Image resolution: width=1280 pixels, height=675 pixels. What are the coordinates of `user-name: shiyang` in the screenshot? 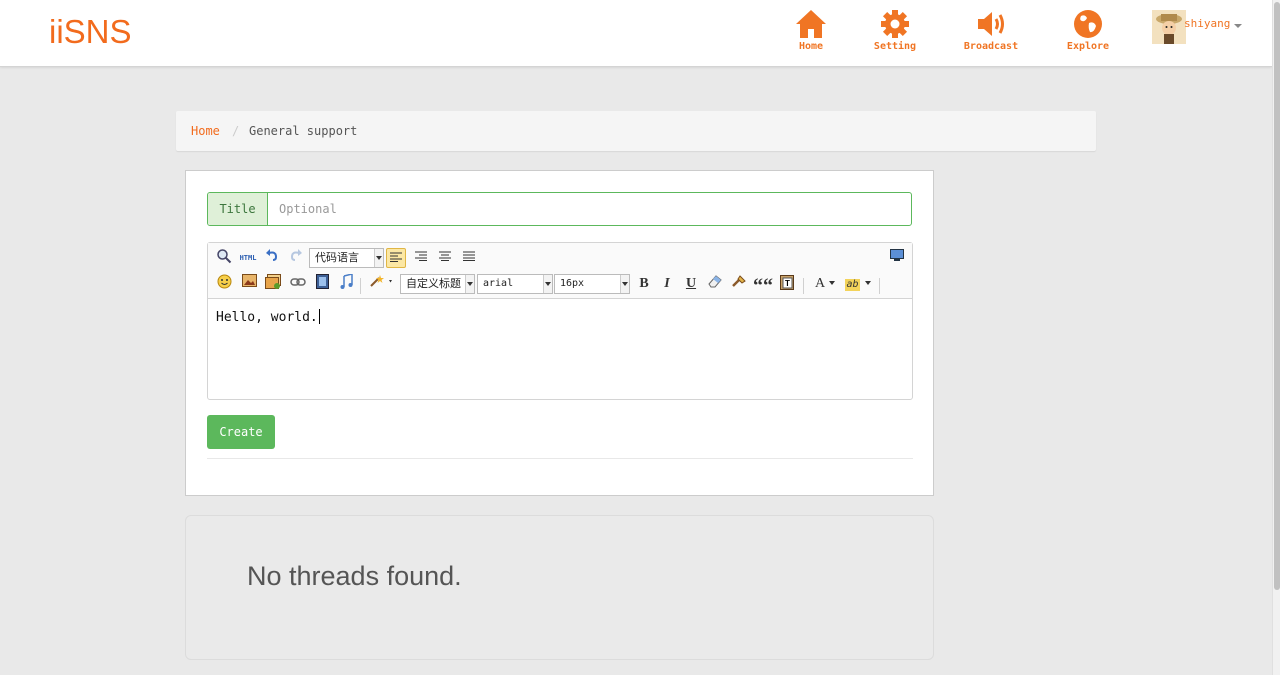 It's located at (1207, 23).